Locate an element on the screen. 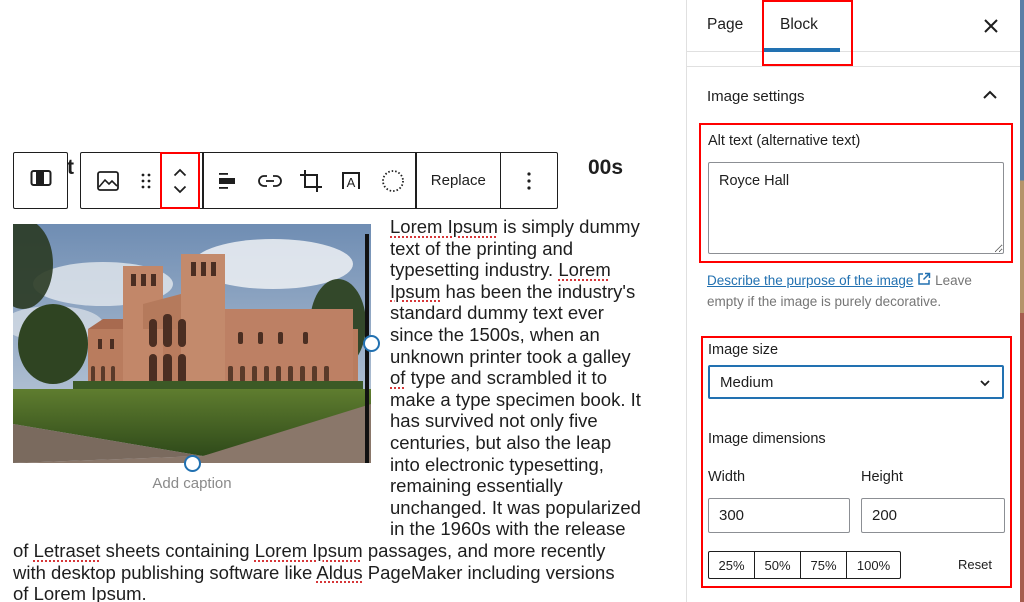 The width and height of the screenshot is (1024, 602). block-type-button is located at coordinates (108, 180).